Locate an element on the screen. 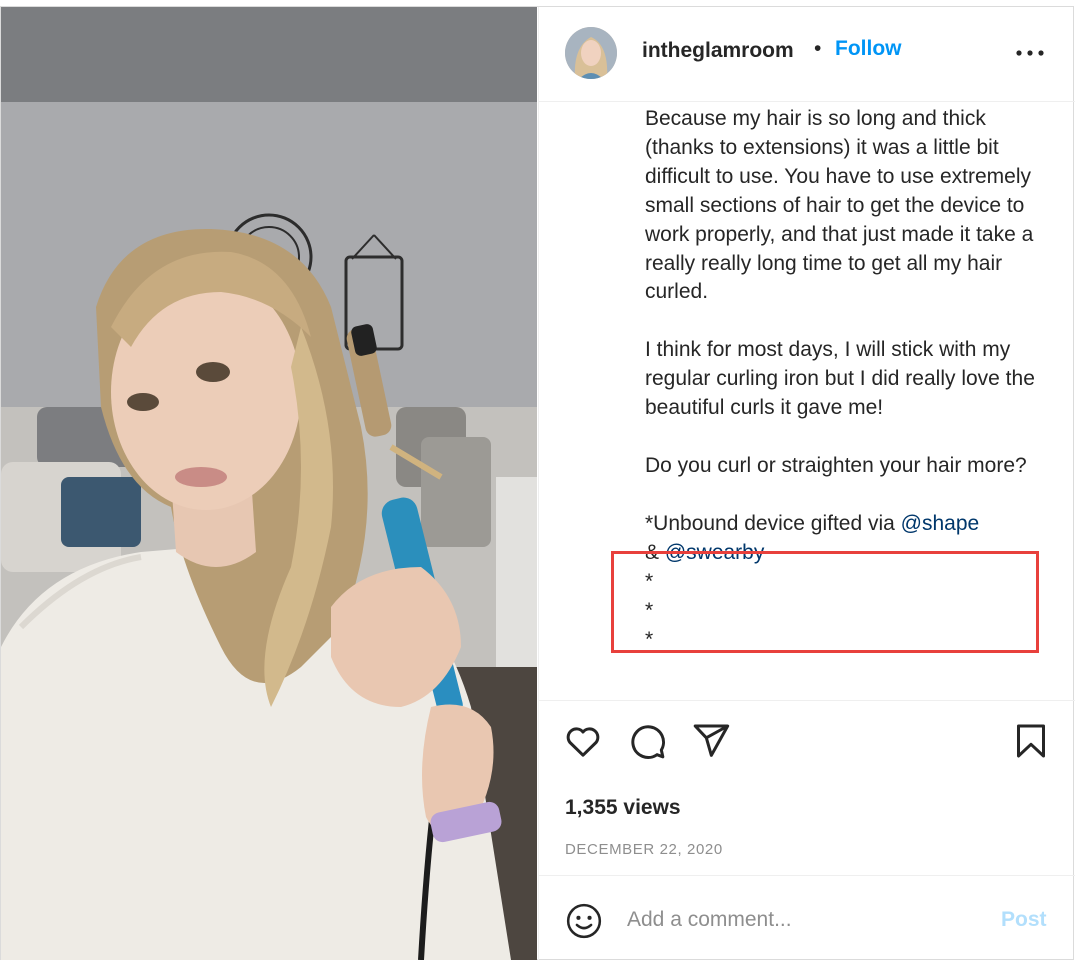  avatar-image is located at coordinates (591, 53).